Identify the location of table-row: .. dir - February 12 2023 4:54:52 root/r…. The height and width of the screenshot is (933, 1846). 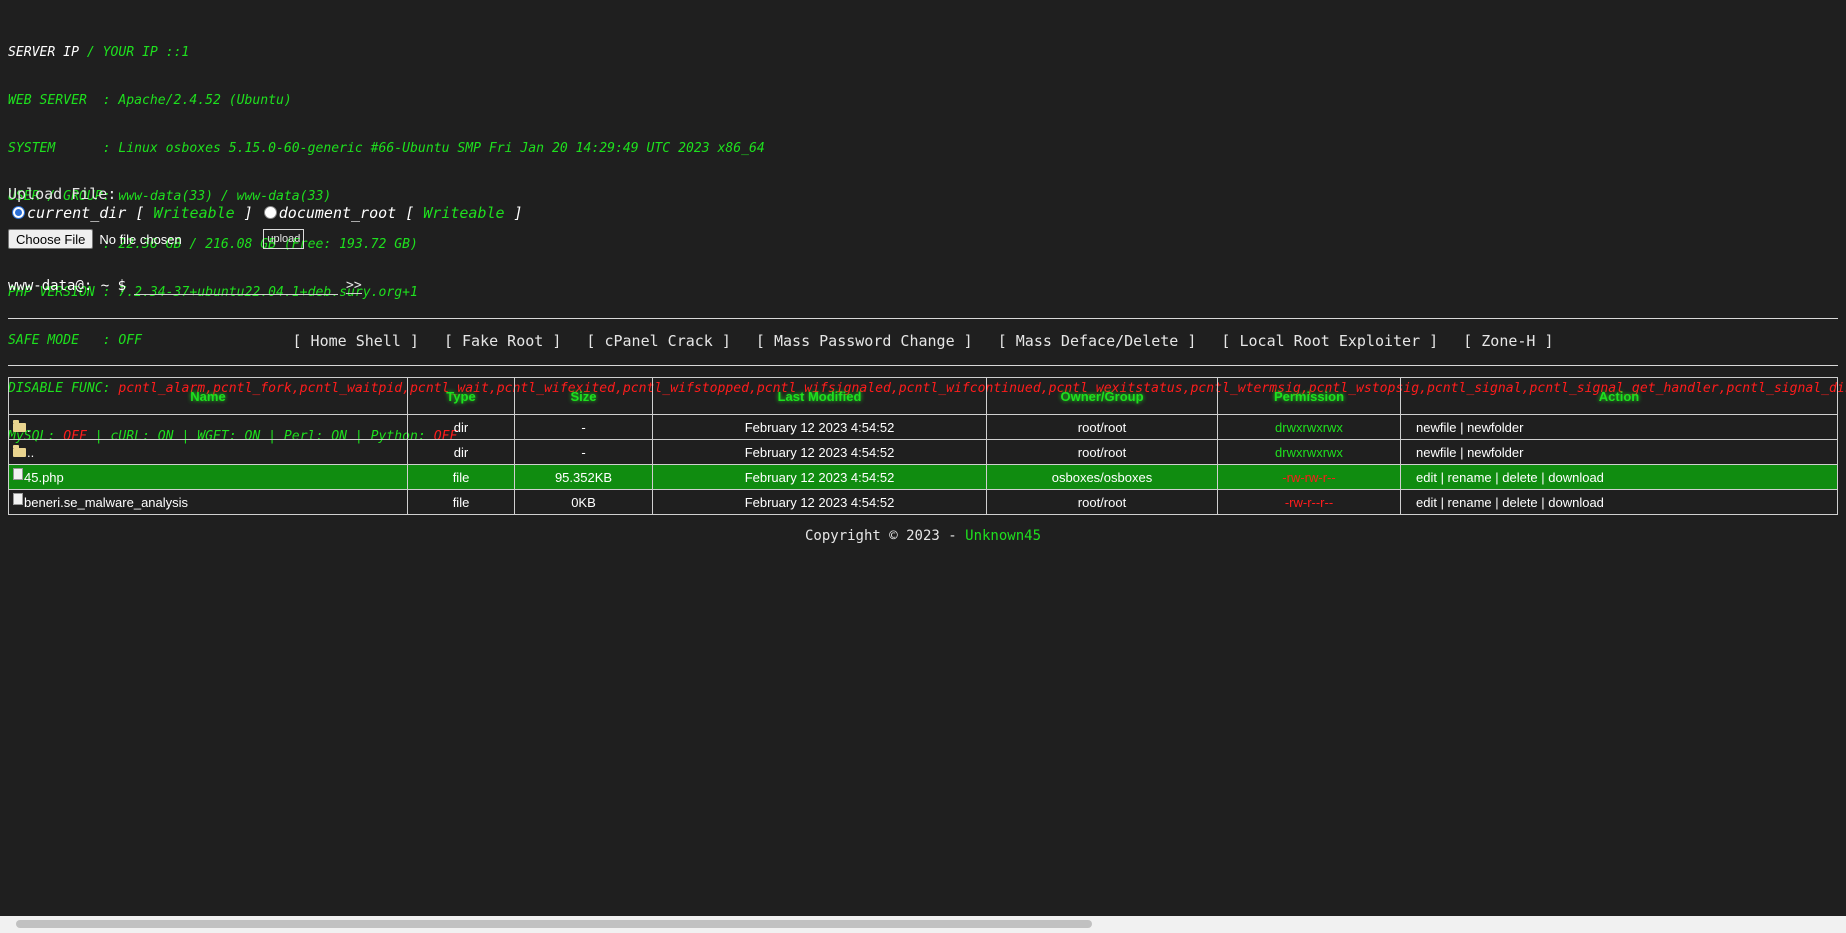
(923, 452).